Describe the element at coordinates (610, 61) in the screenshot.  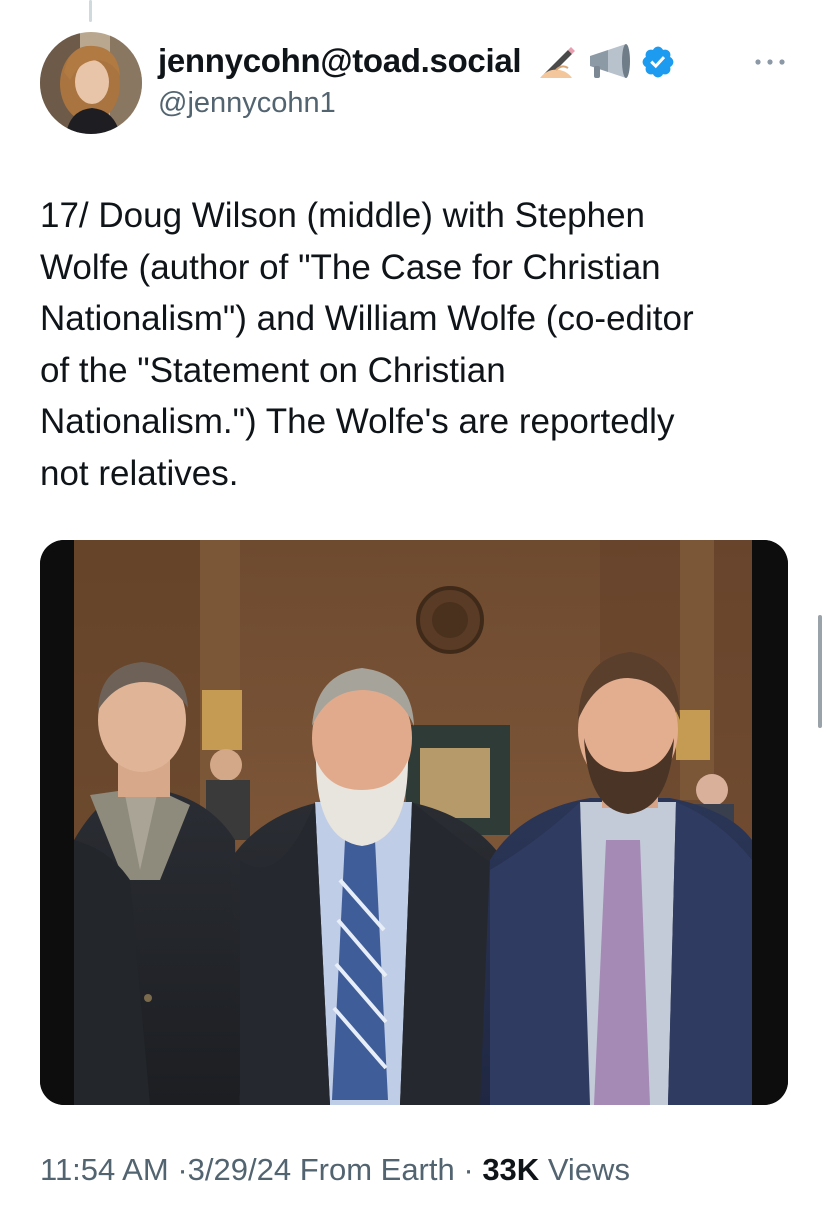
I see `megaphone-icon` at that location.